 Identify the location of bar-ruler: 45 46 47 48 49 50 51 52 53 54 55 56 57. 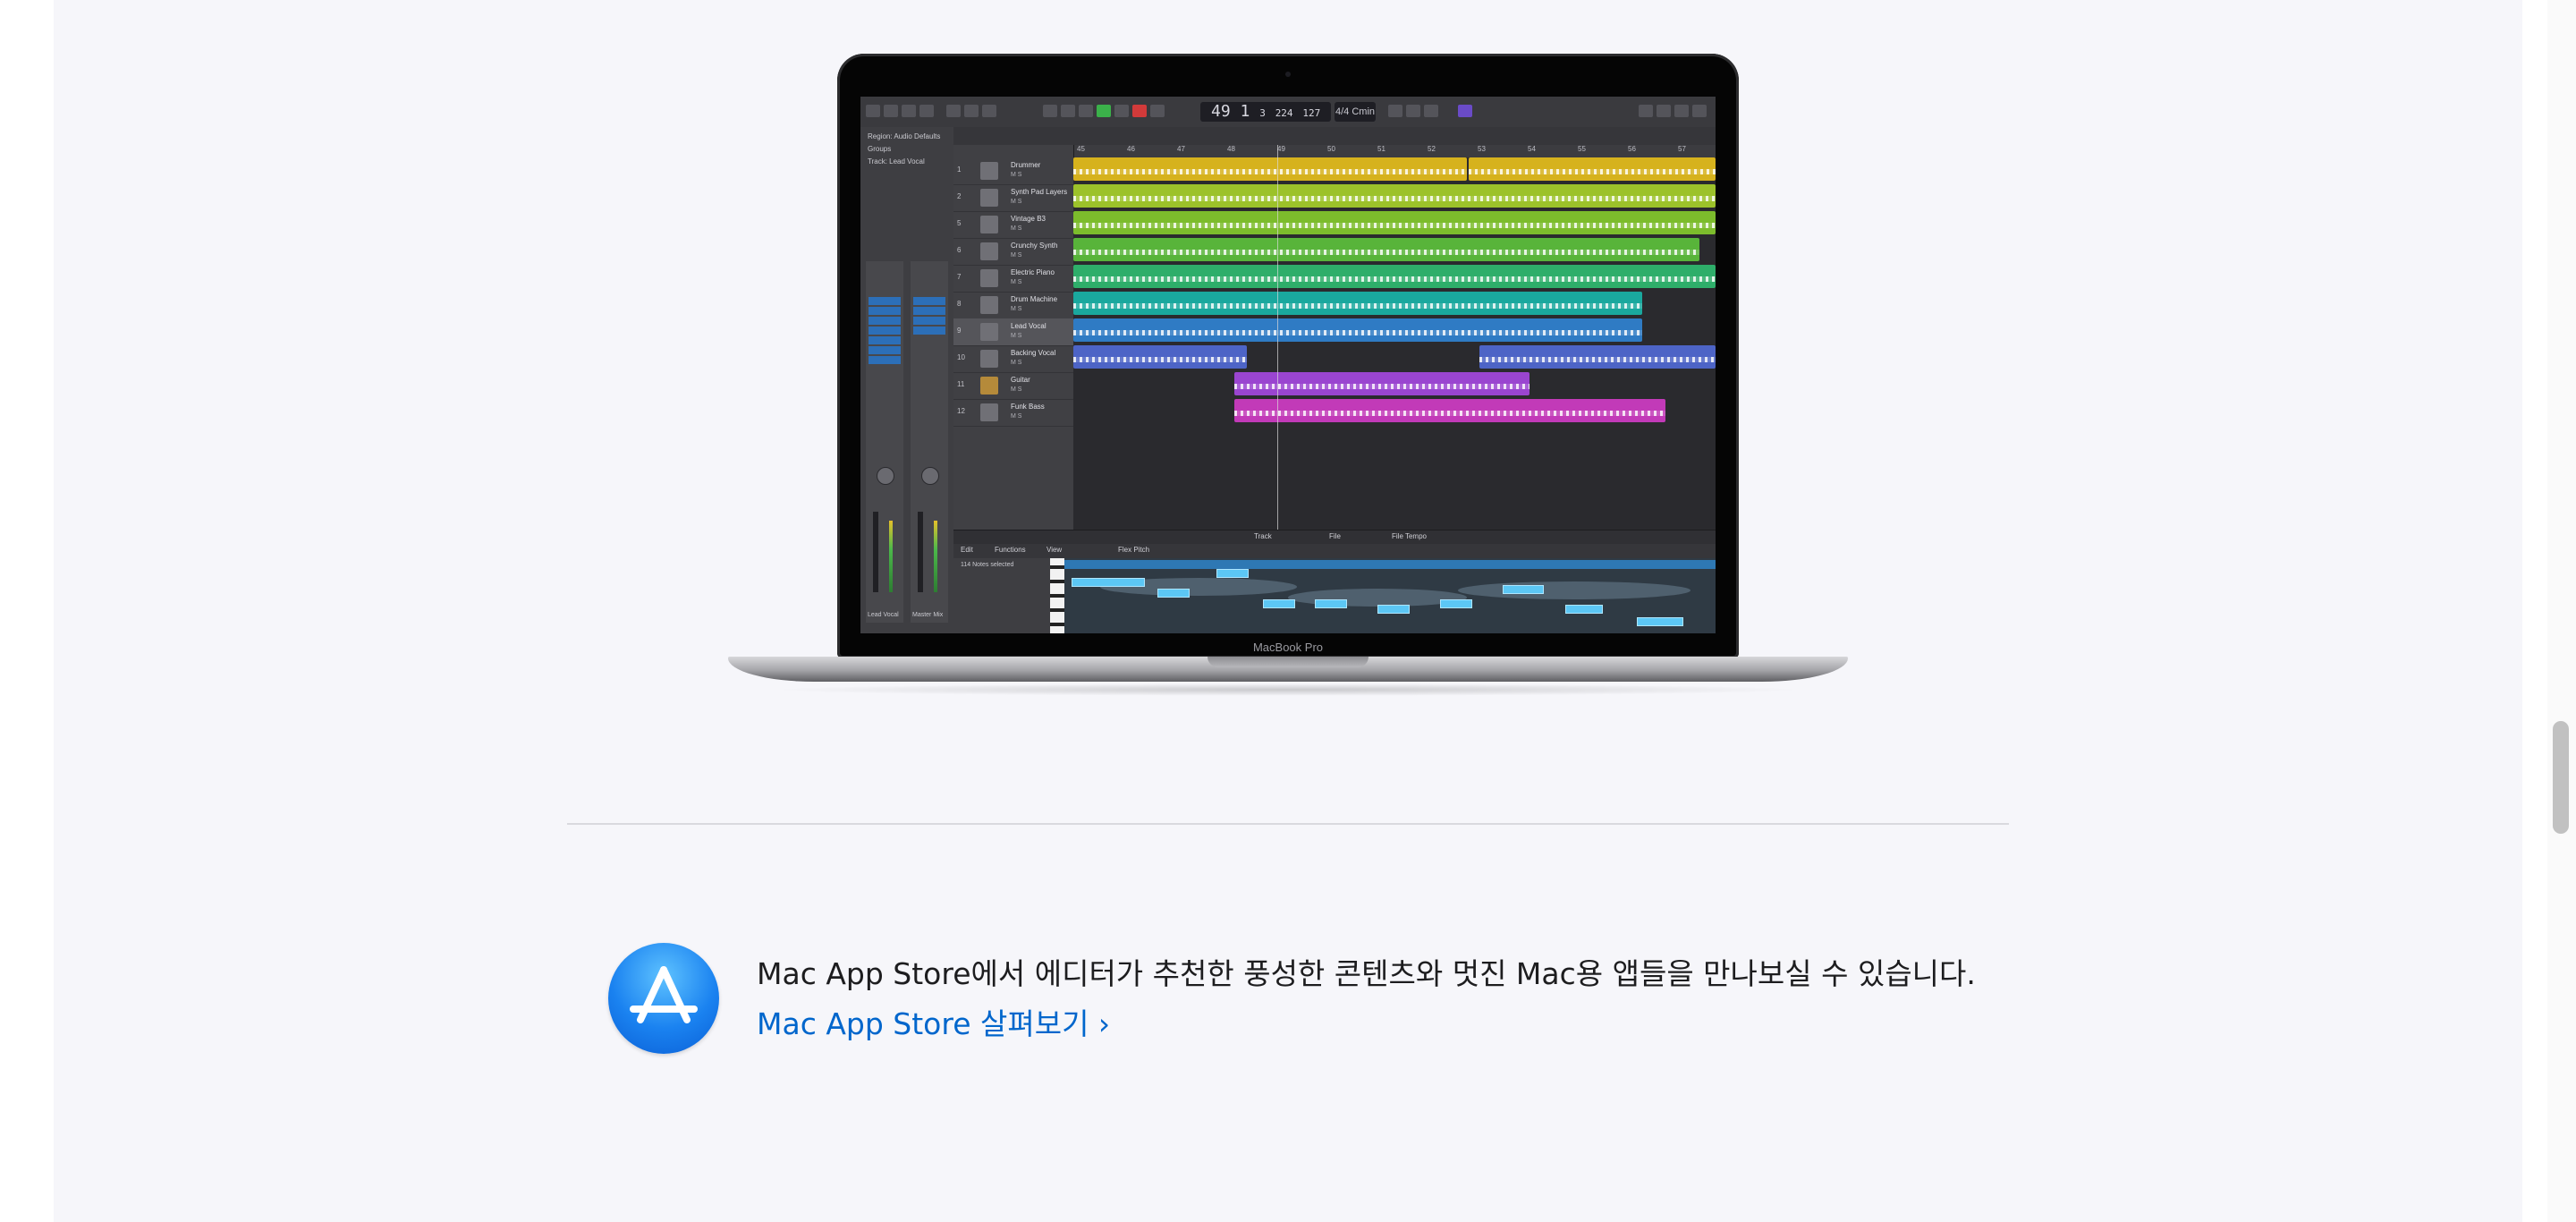
(1394, 151).